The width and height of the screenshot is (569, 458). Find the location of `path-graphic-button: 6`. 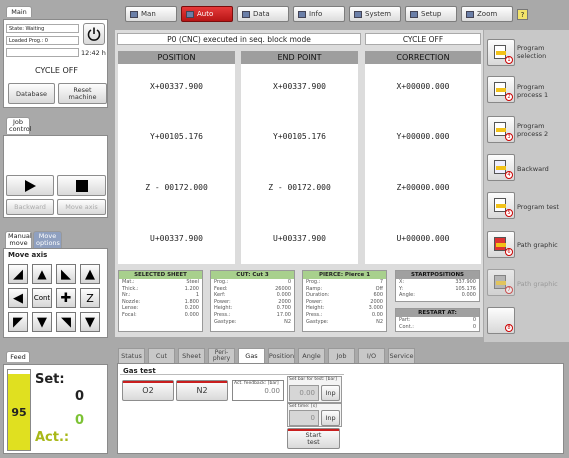

path-graphic-button: 6 is located at coordinates (501, 244).